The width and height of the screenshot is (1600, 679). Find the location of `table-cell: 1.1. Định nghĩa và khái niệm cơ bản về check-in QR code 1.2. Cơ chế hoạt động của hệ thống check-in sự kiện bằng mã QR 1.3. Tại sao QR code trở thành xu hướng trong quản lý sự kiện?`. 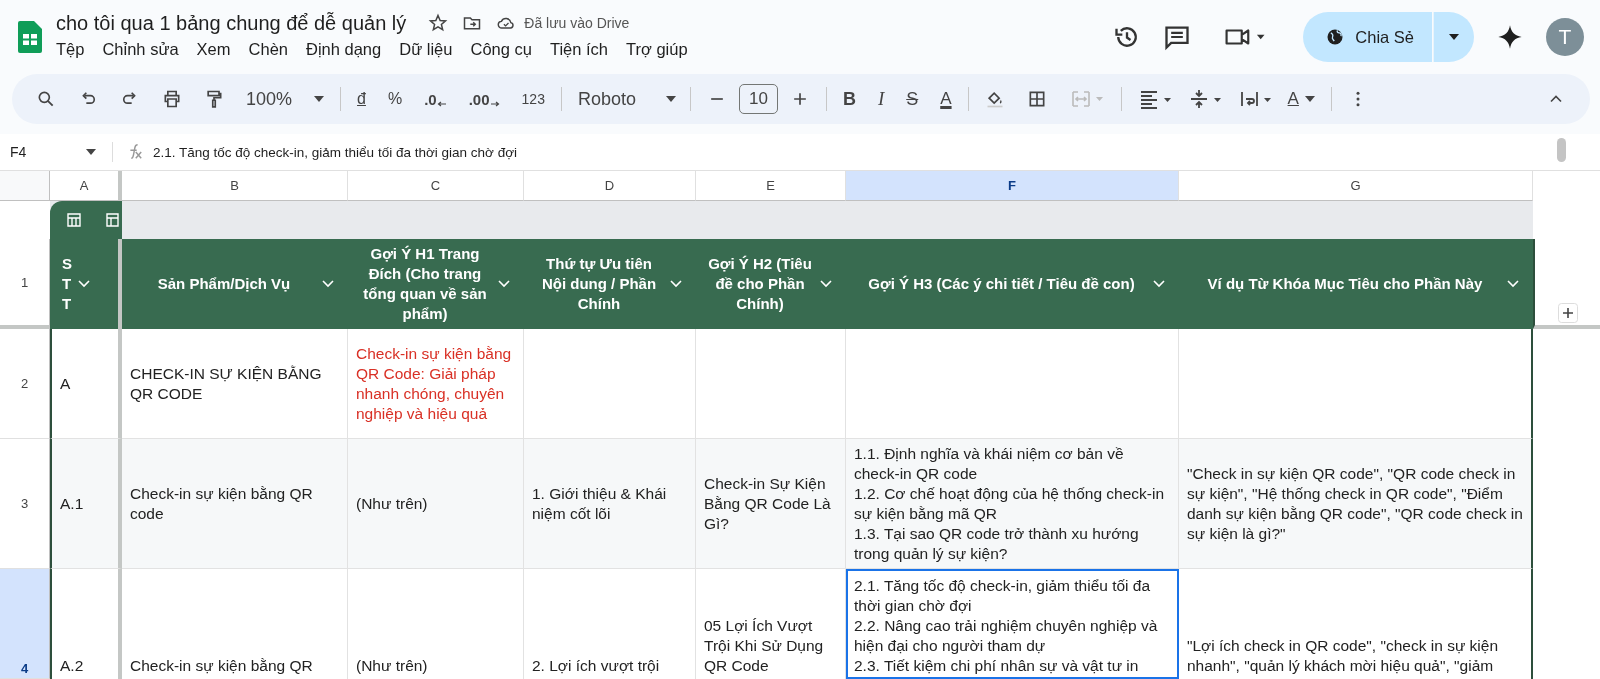

table-cell: 1.1. Định nghĩa và khái niệm cơ bản về check-in QR code 1.2. Cơ chế hoạt động của hệ thống check-in sự kiện bằng mã QR 1.3. Tại sao QR code trở thành xu hướng trong quản lý sự kiện? is located at coordinates (1012, 504).